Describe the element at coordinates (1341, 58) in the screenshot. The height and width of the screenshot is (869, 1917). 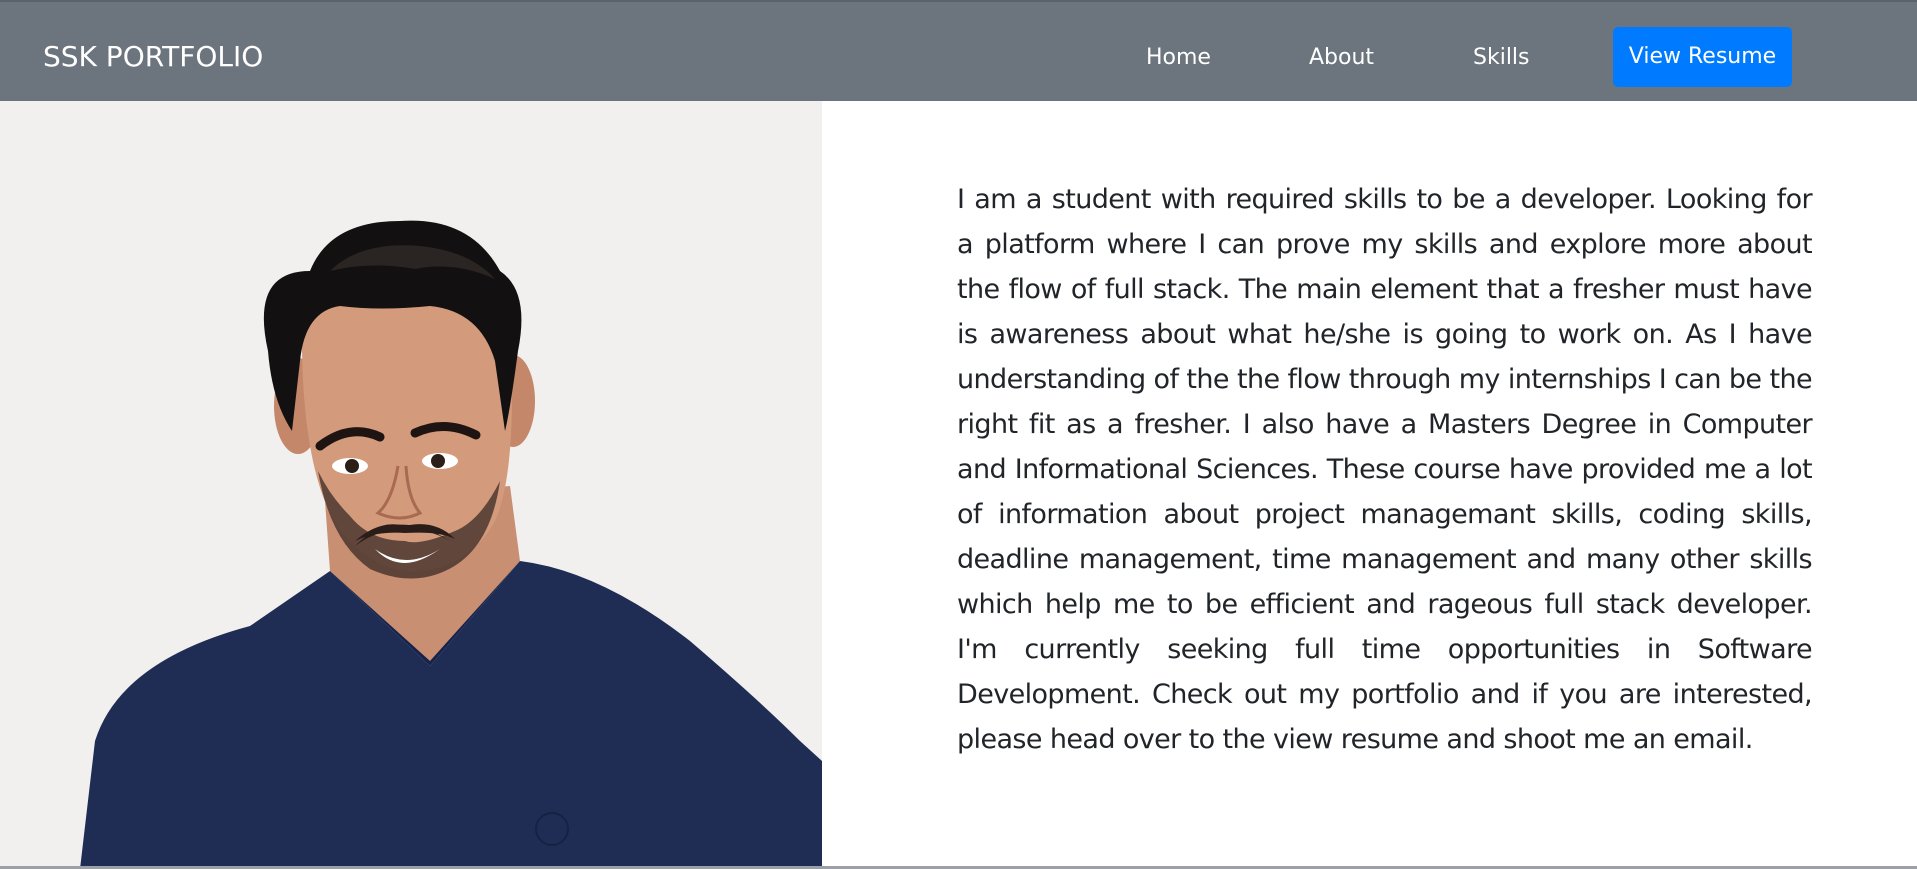
I see `nav-link-about: About` at that location.